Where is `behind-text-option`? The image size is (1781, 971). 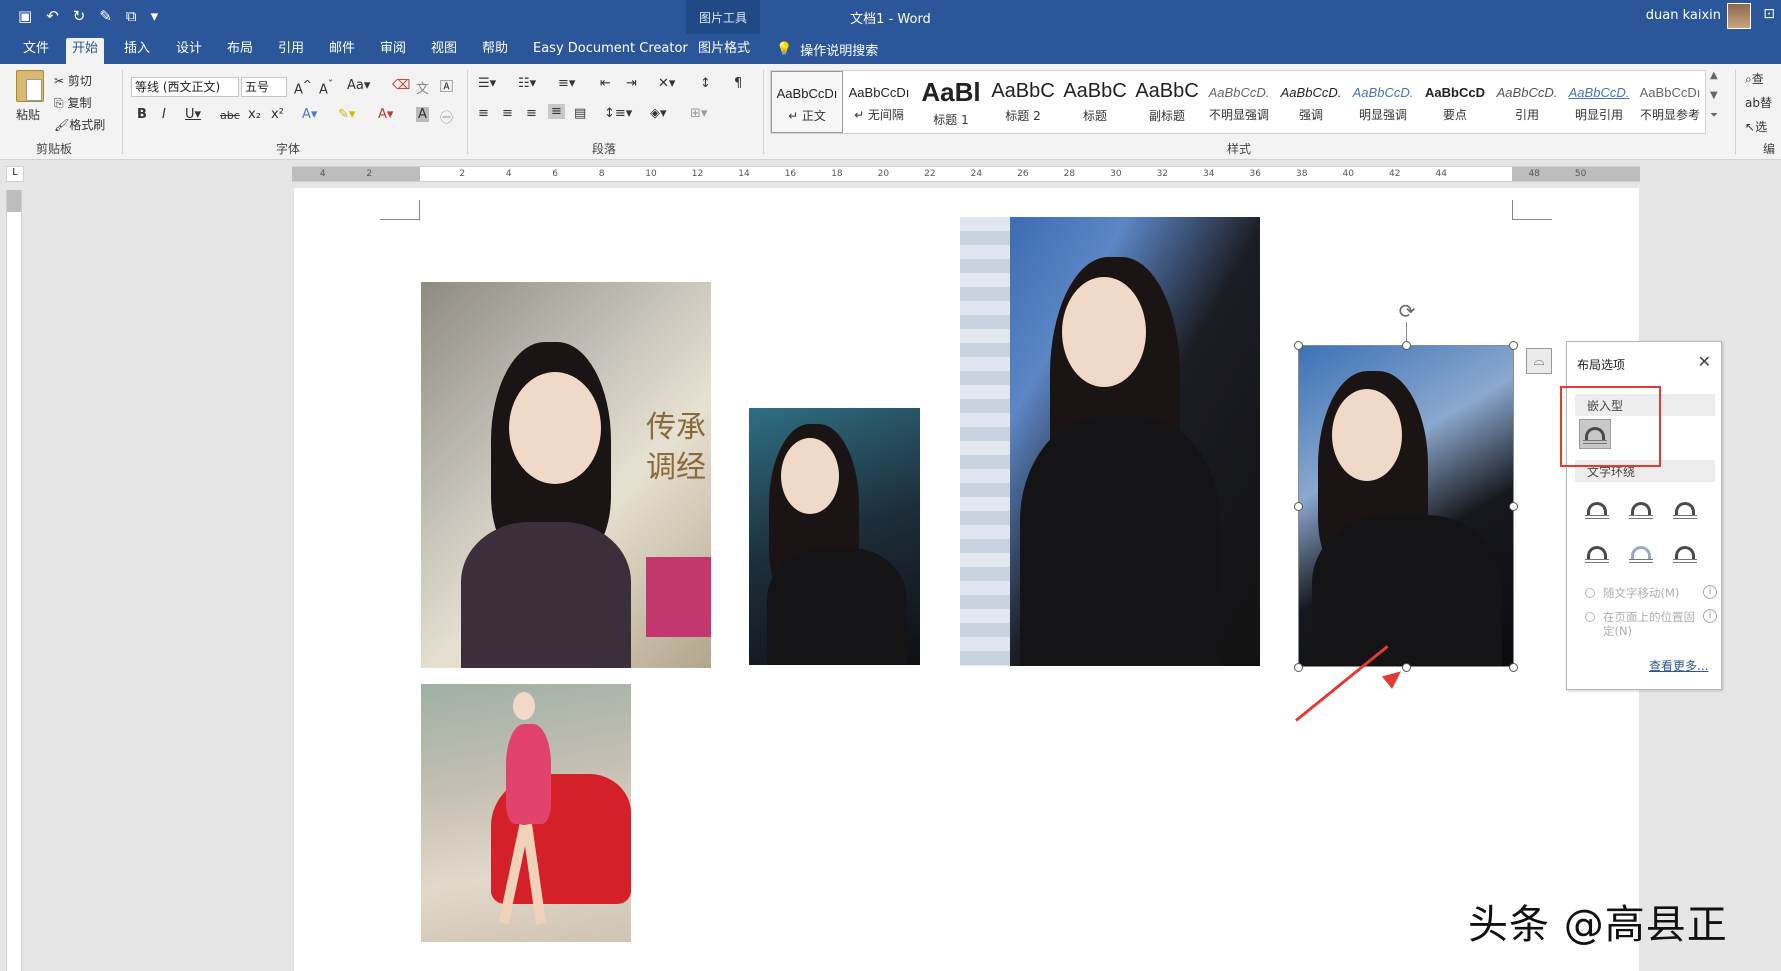
behind-text-option is located at coordinates (1641, 553).